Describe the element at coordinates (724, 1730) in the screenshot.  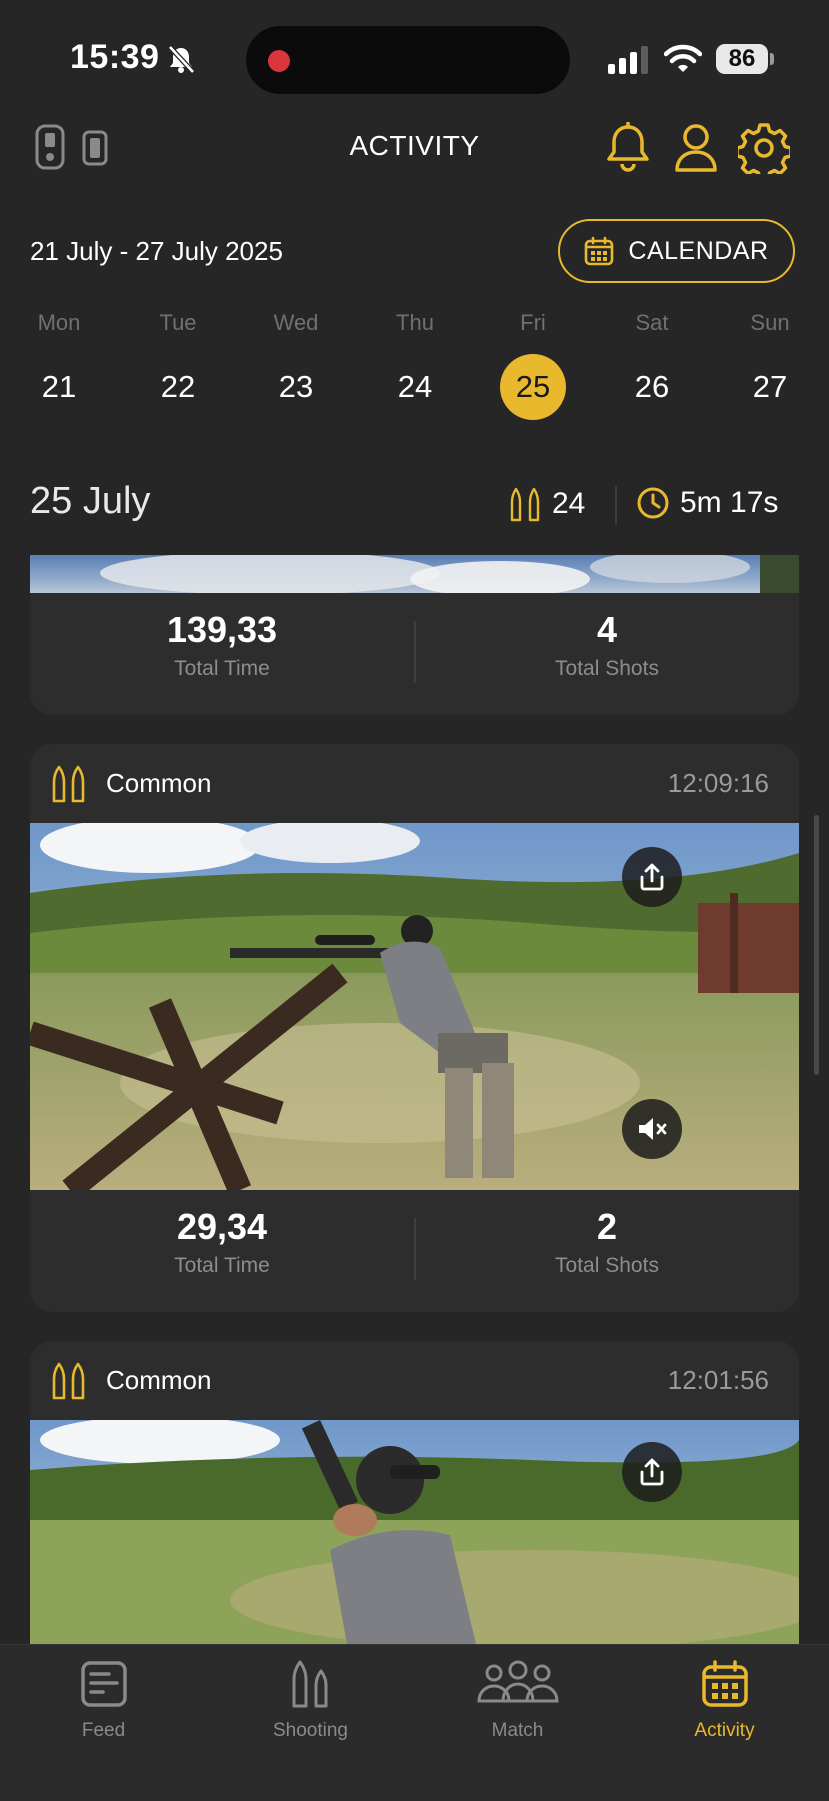
I see `nav-label: Activity` at that location.